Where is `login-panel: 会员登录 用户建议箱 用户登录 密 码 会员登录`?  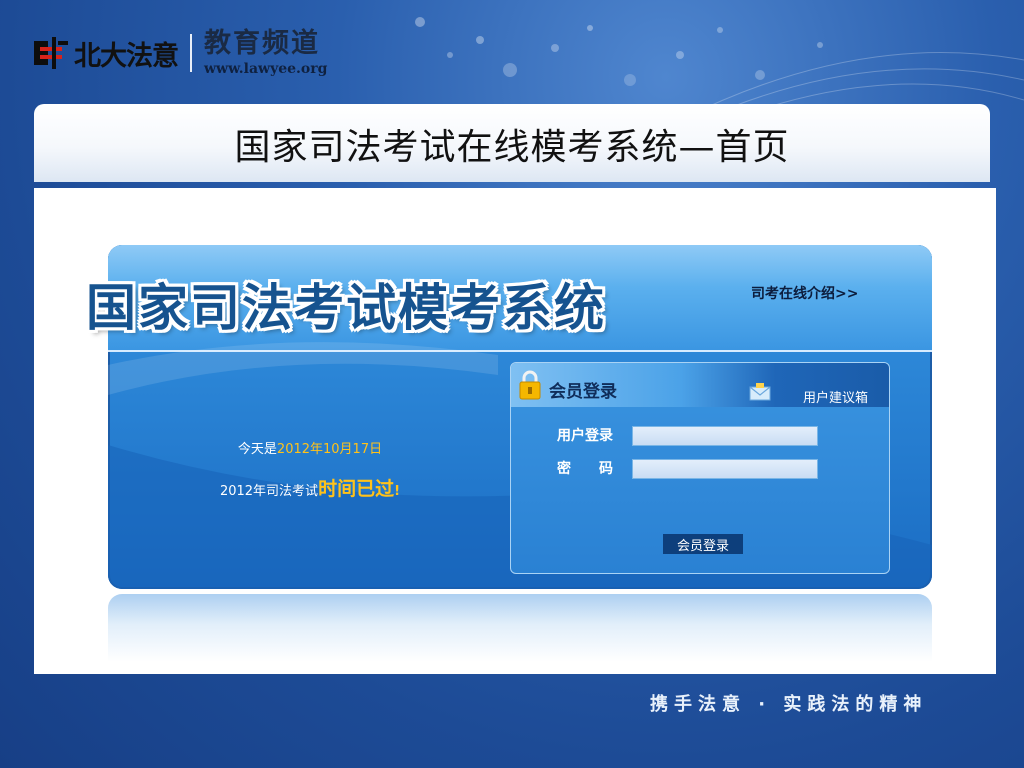
login-panel: 会员登录 用户建议箱 用户登录 密 码 会员登录 is located at coordinates (700, 468).